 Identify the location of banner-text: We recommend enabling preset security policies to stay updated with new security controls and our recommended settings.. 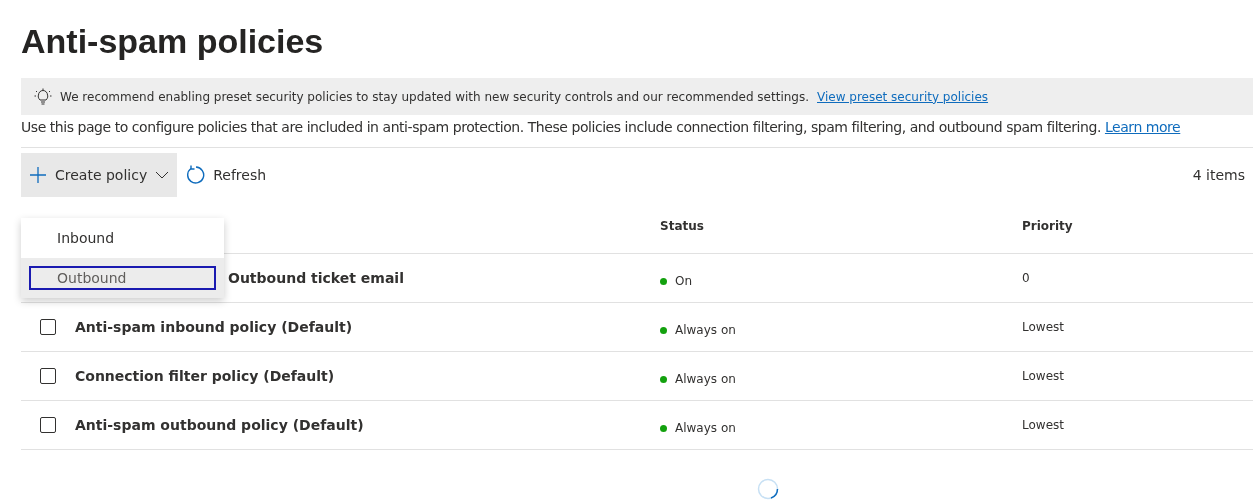
(434, 96).